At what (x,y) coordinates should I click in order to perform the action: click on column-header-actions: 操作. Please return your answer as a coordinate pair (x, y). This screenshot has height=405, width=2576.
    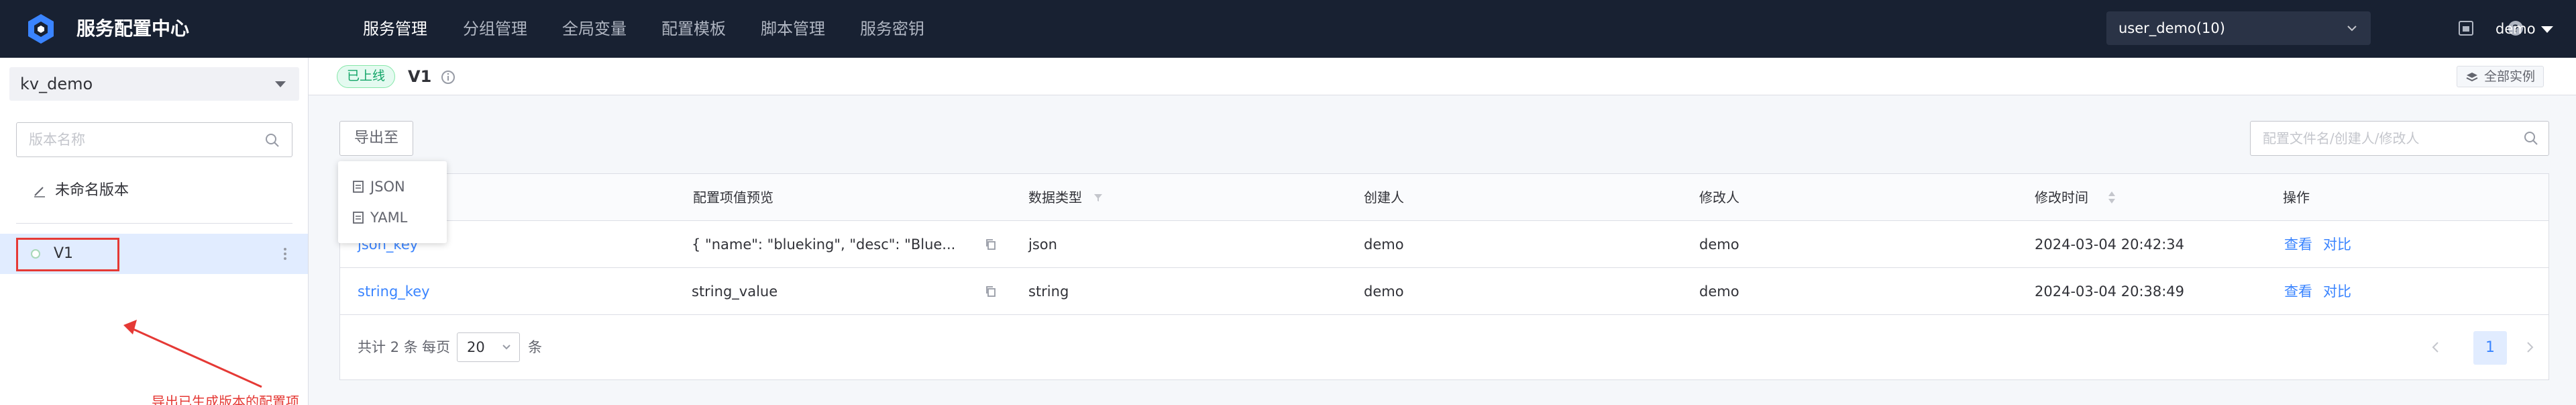
    Looking at the image, I should click on (2296, 197).